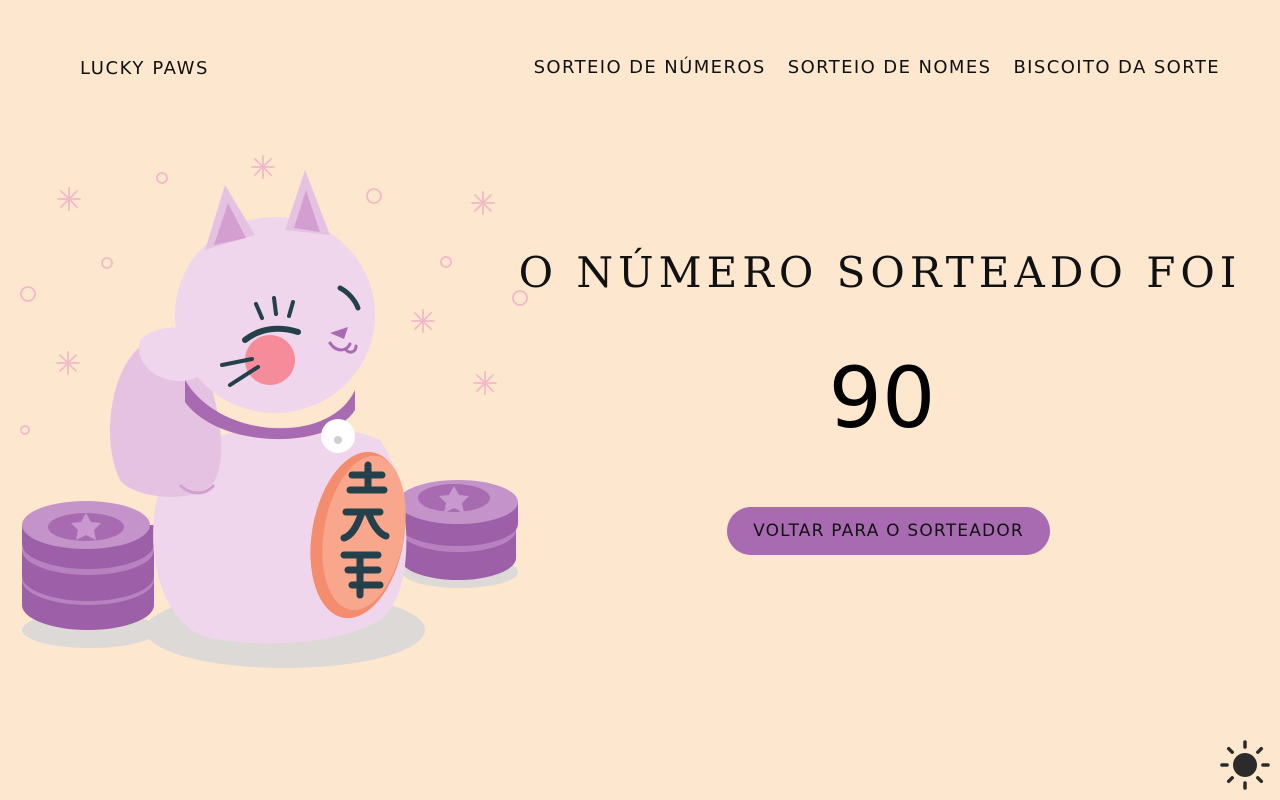 The height and width of the screenshot is (800, 1280). What do you see at coordinates (890, 67) in the screenshot?
I see `nav-link-sorteio-nomes: SORTEIO DE NOMES` at bounding box center [890, 67].